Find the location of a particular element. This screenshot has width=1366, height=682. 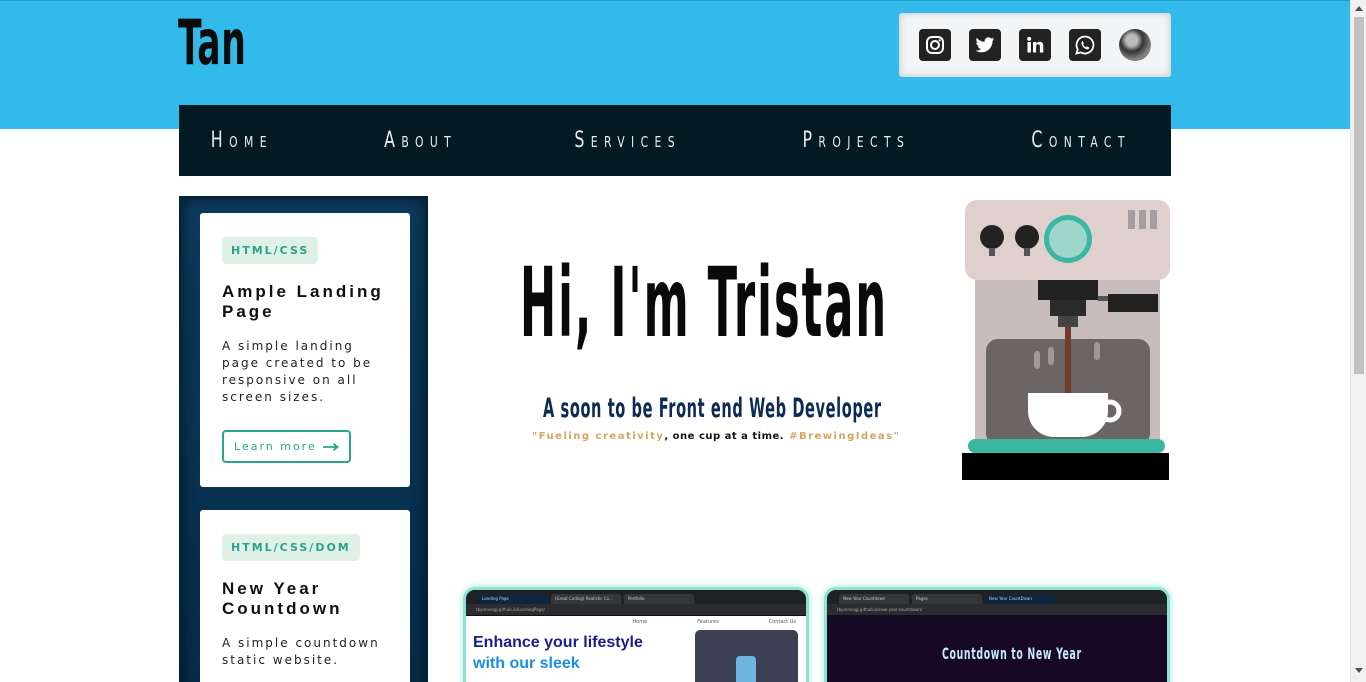

browser-tab: Landing Page is located at coordinates (513, 599).